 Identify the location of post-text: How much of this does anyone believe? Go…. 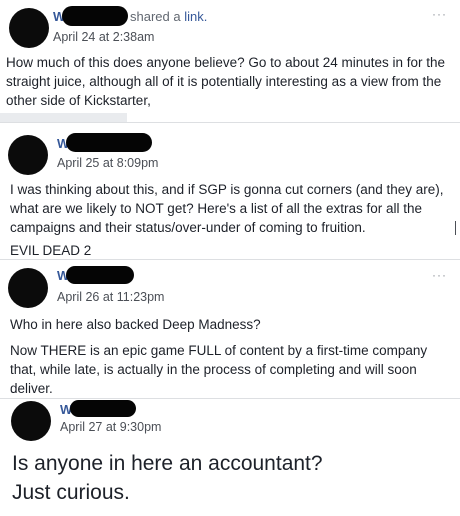
(226, 81).